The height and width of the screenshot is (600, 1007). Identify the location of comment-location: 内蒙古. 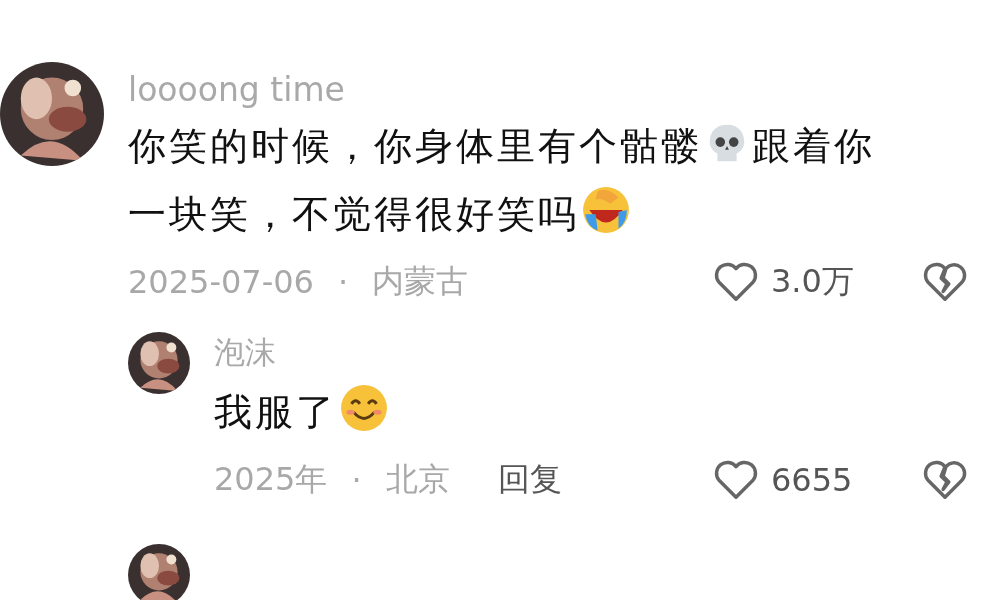
(420, 281).